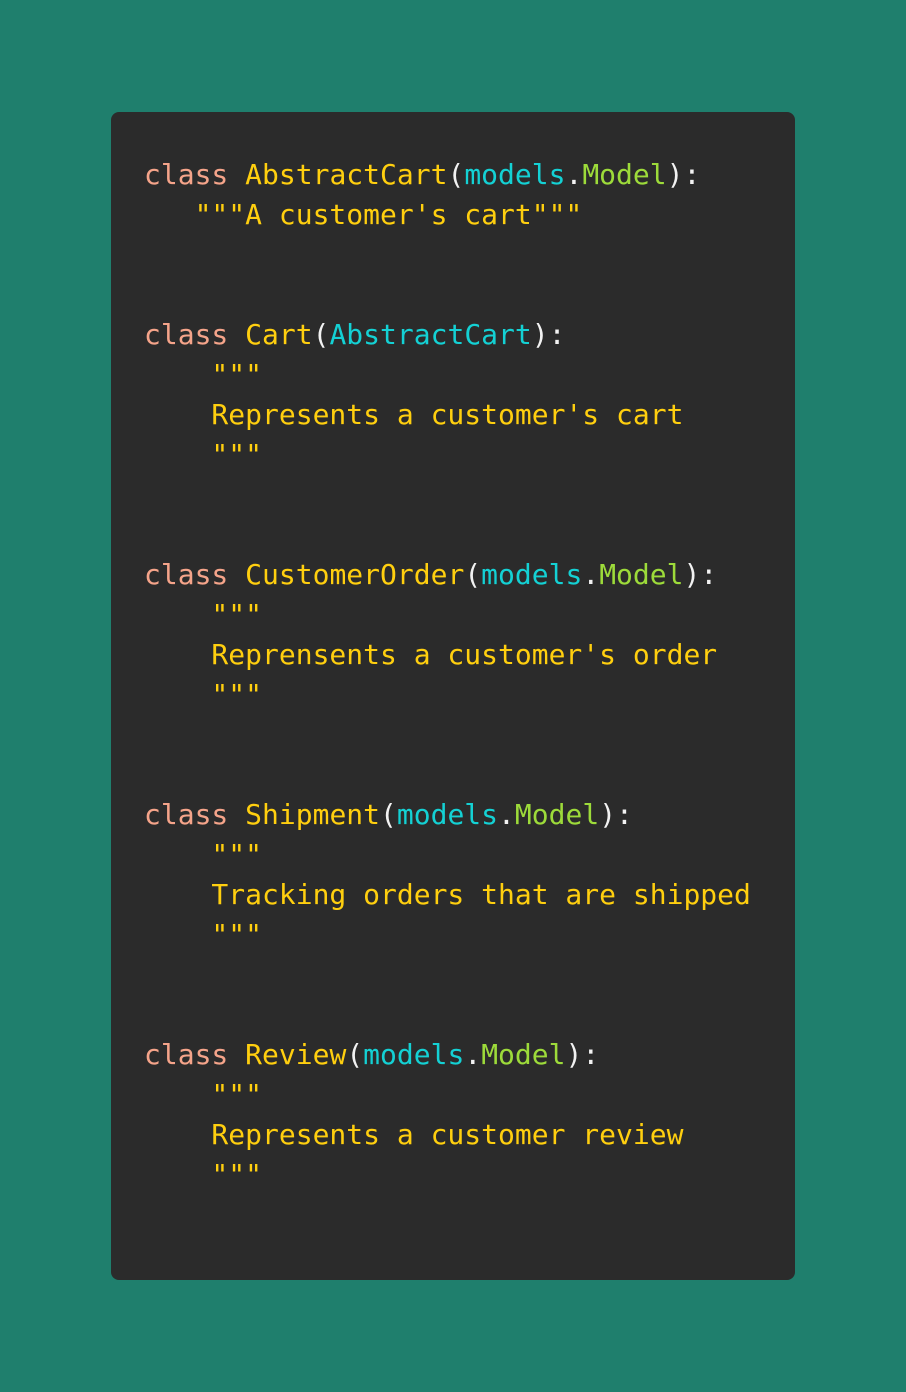 This screenshot has height=1392, width=906. Describe the element at coordinates (414, 414) in the screenshot. I see `docstring-text: Represents a customer's cart` at that location.